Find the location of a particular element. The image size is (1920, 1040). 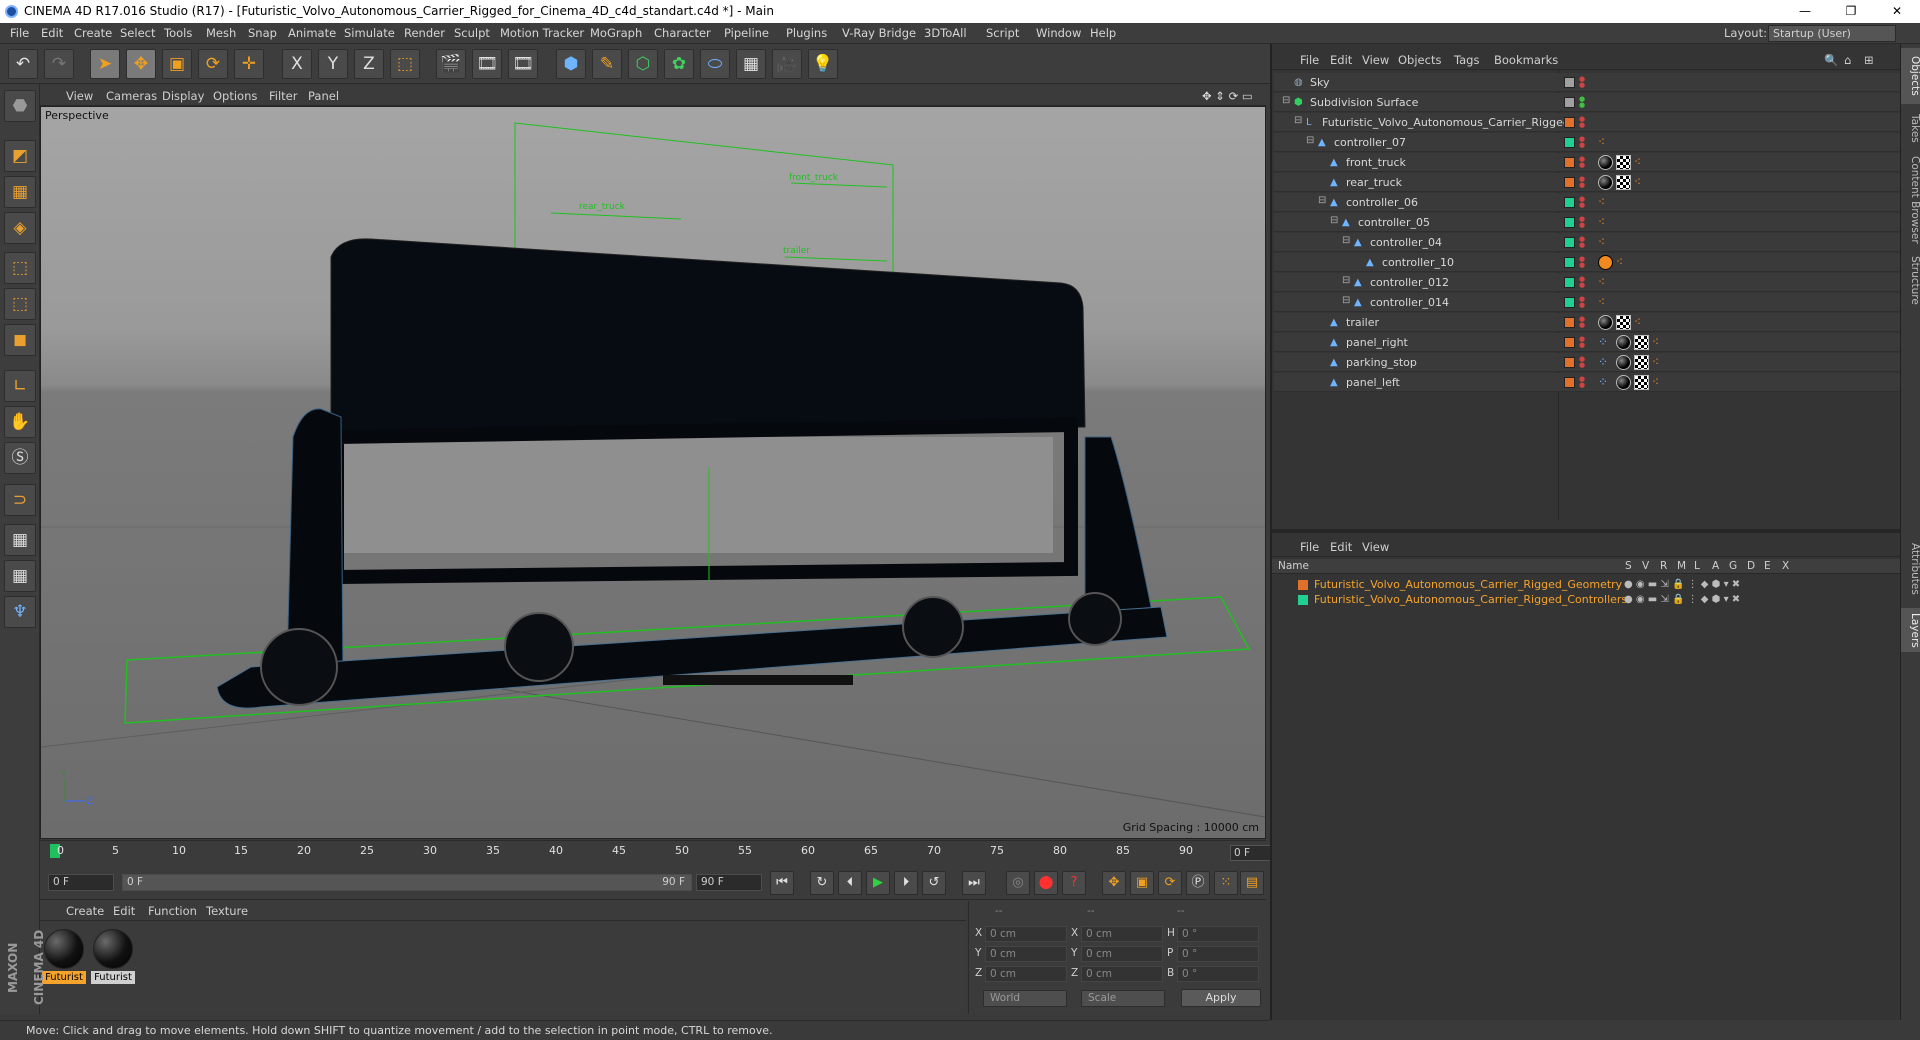

menu-select: Select is located at coordinates (137, 33).